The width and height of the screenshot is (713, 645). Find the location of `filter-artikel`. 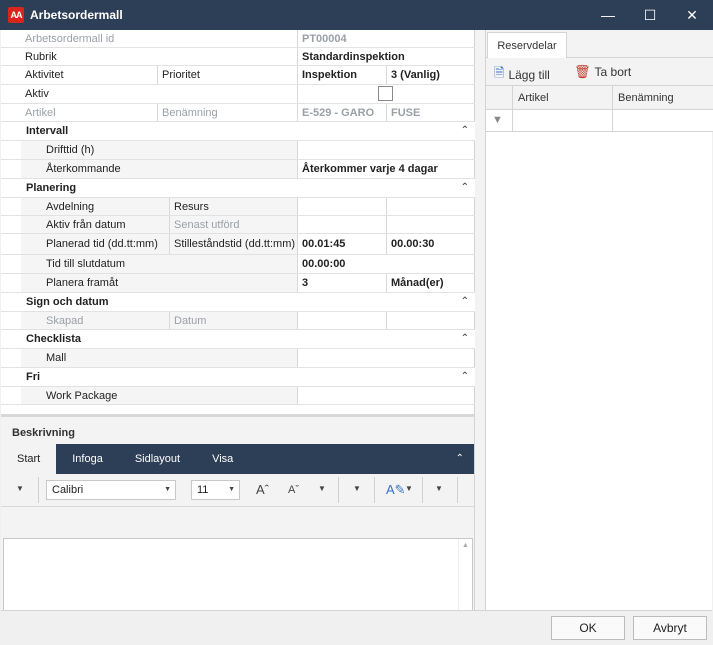

filter-artikel is located at coordinates (562, 121).